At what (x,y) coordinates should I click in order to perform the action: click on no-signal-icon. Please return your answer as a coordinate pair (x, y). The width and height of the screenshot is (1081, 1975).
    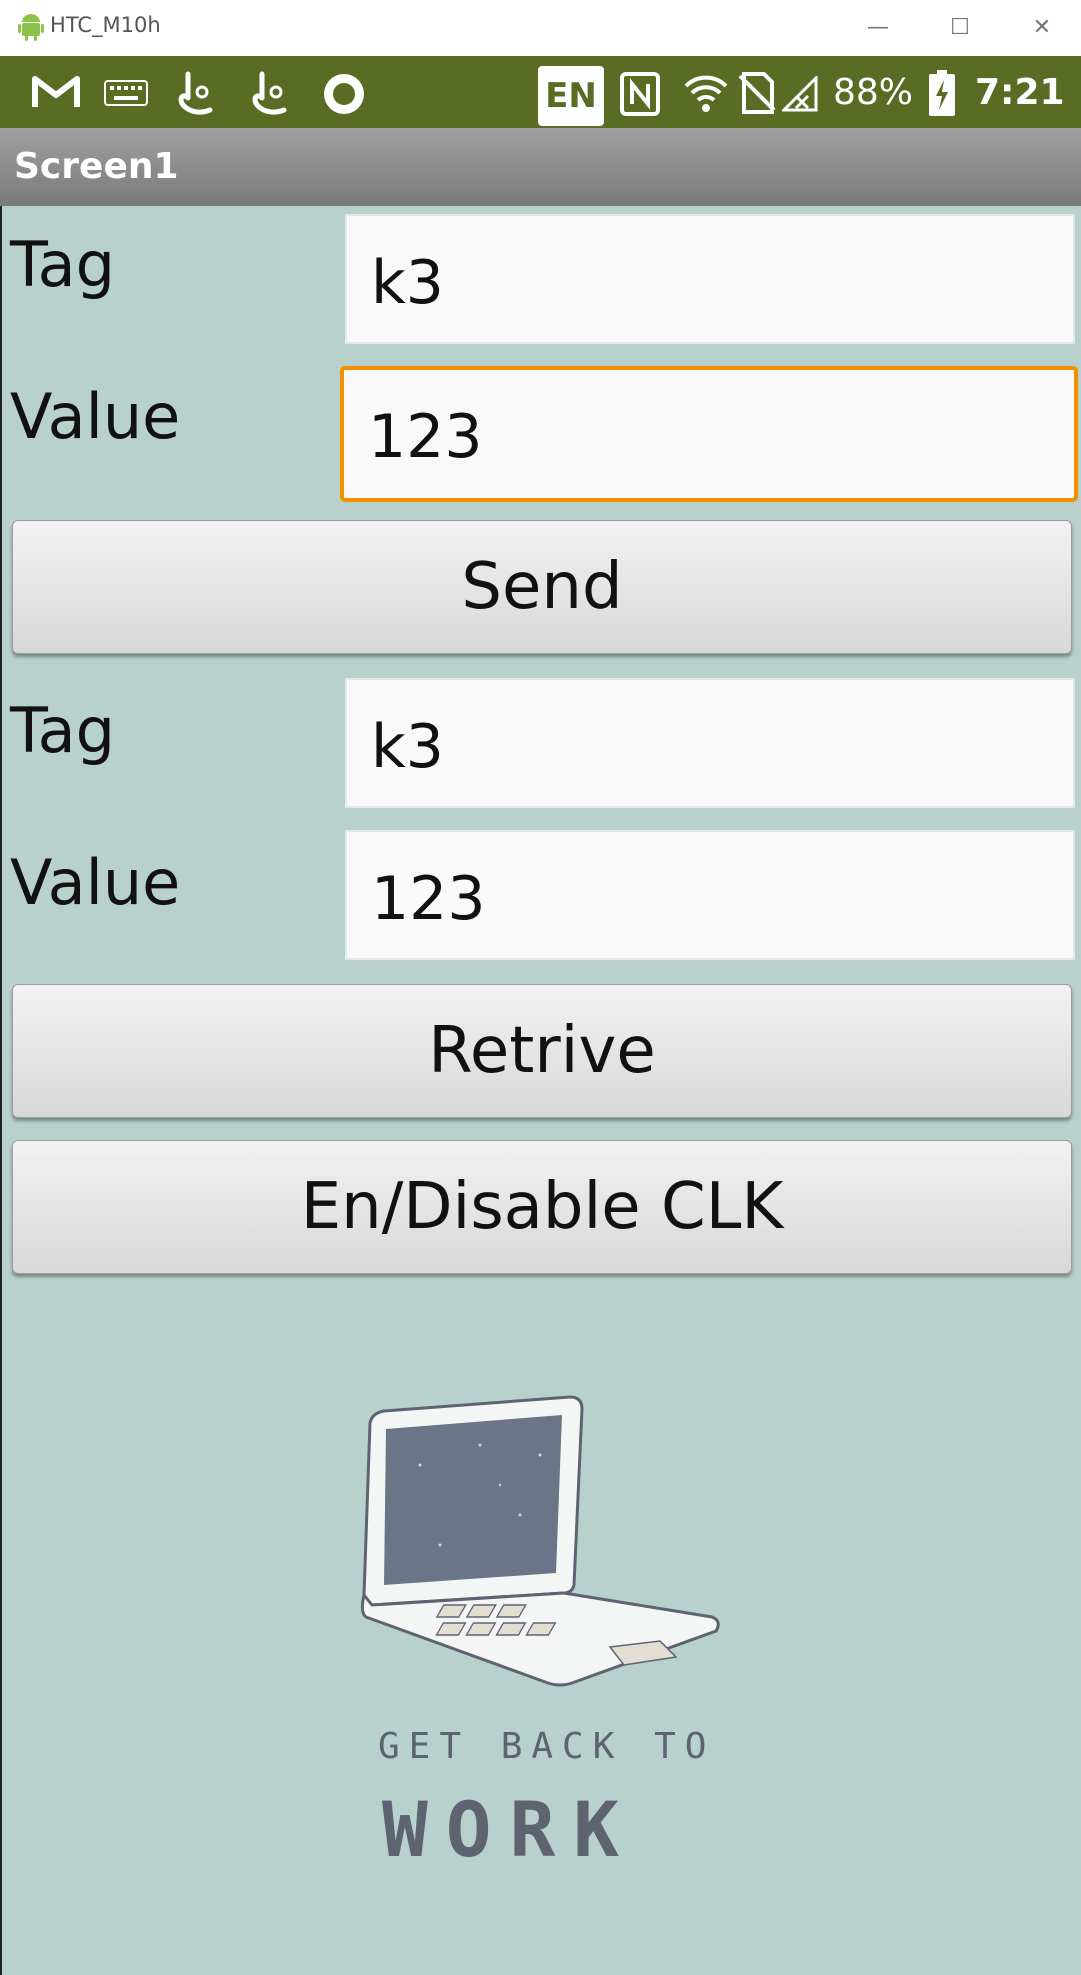
    Looking at the image, I should click on (800, 94).